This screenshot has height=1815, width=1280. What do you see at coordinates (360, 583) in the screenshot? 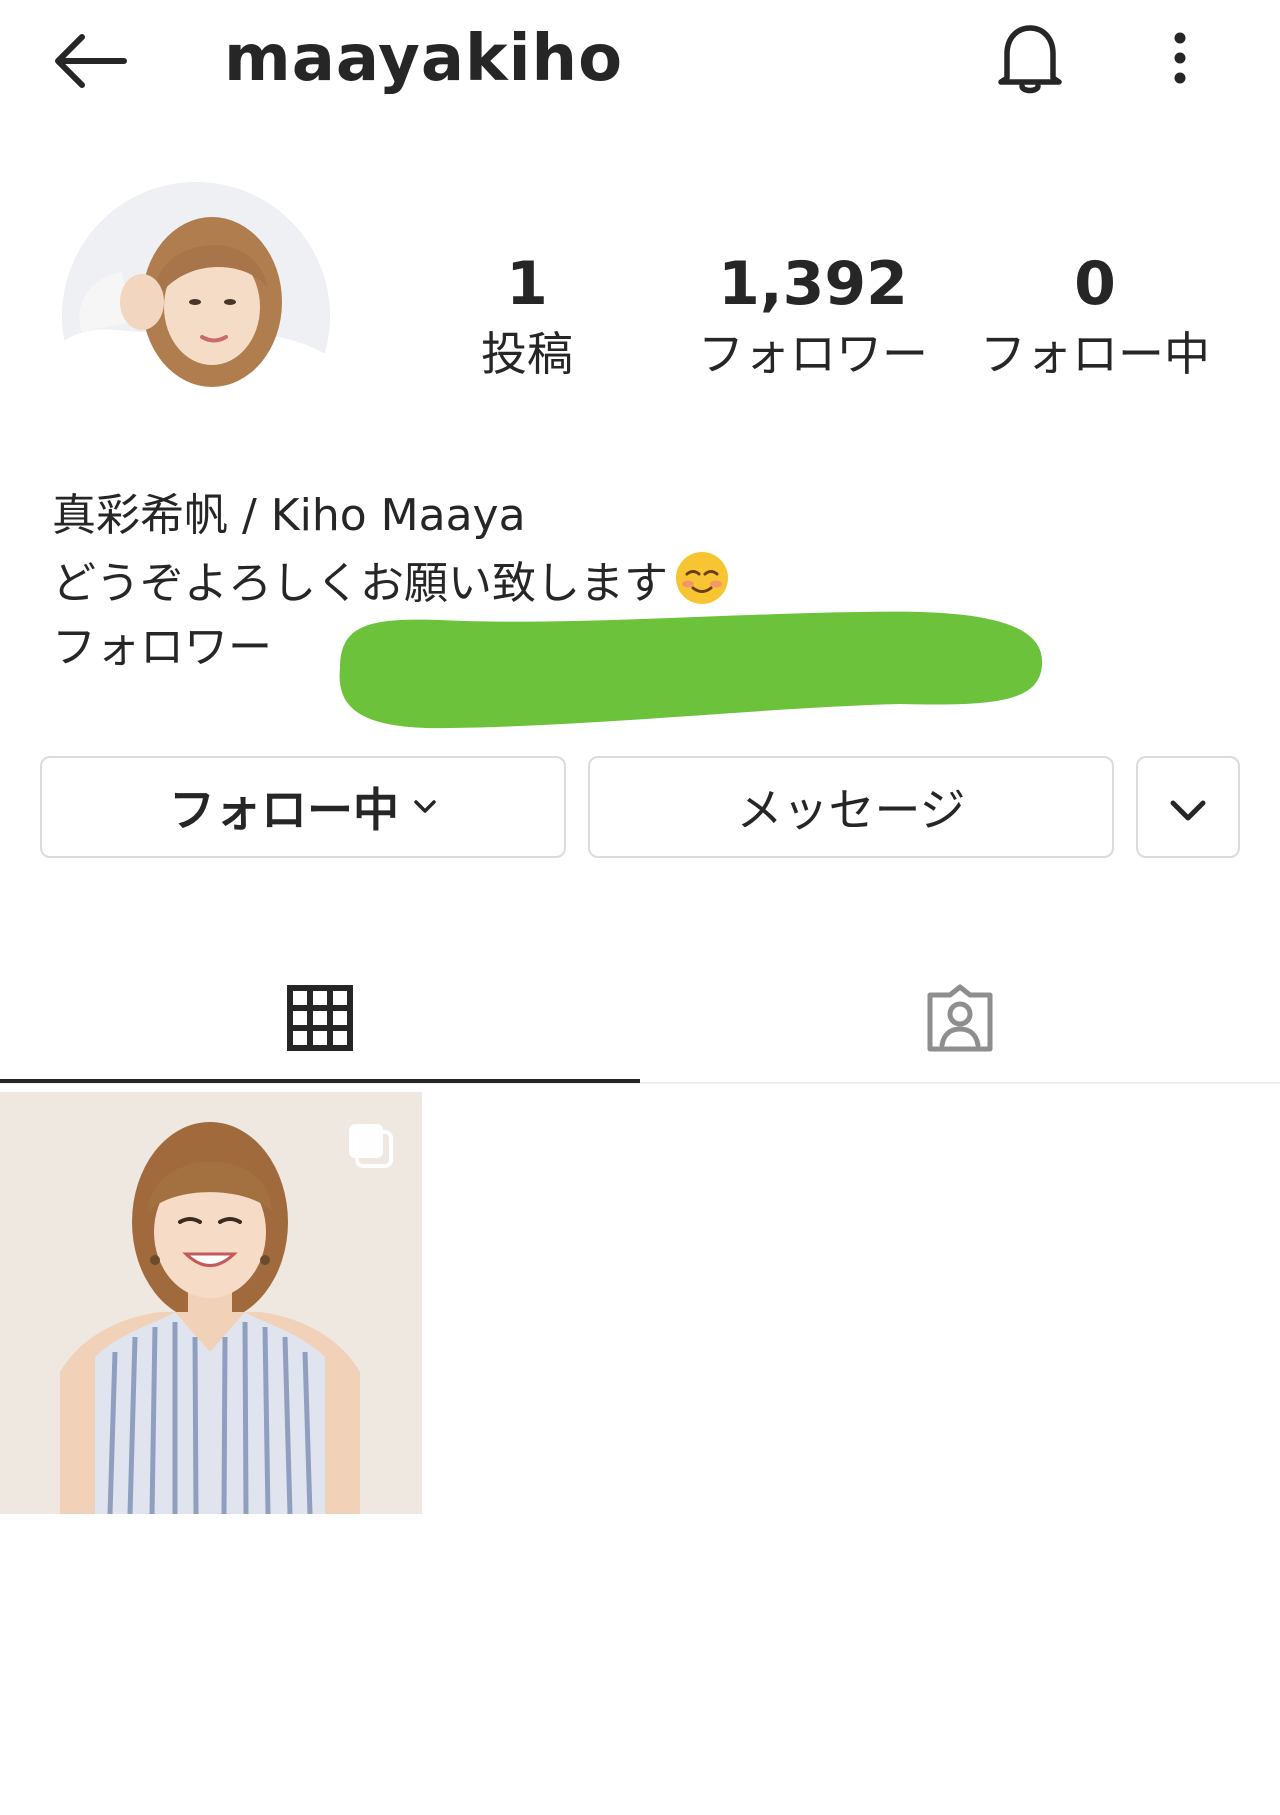
I see `bio-text: どうぞよろしくお願い致します` at bounding box center [360, 583].